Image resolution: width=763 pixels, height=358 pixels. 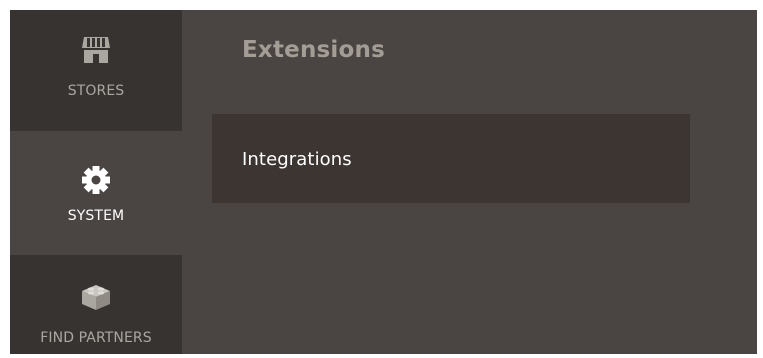 I want to click on submenu-section-title: Extensions, so click(x=313, y=50).